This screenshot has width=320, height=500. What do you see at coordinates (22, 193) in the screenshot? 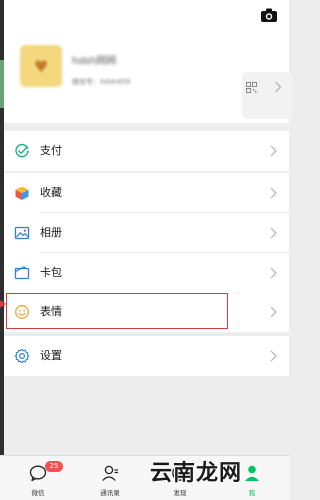
I see `favorites-cube-icon` at bounding box center [22, 193].